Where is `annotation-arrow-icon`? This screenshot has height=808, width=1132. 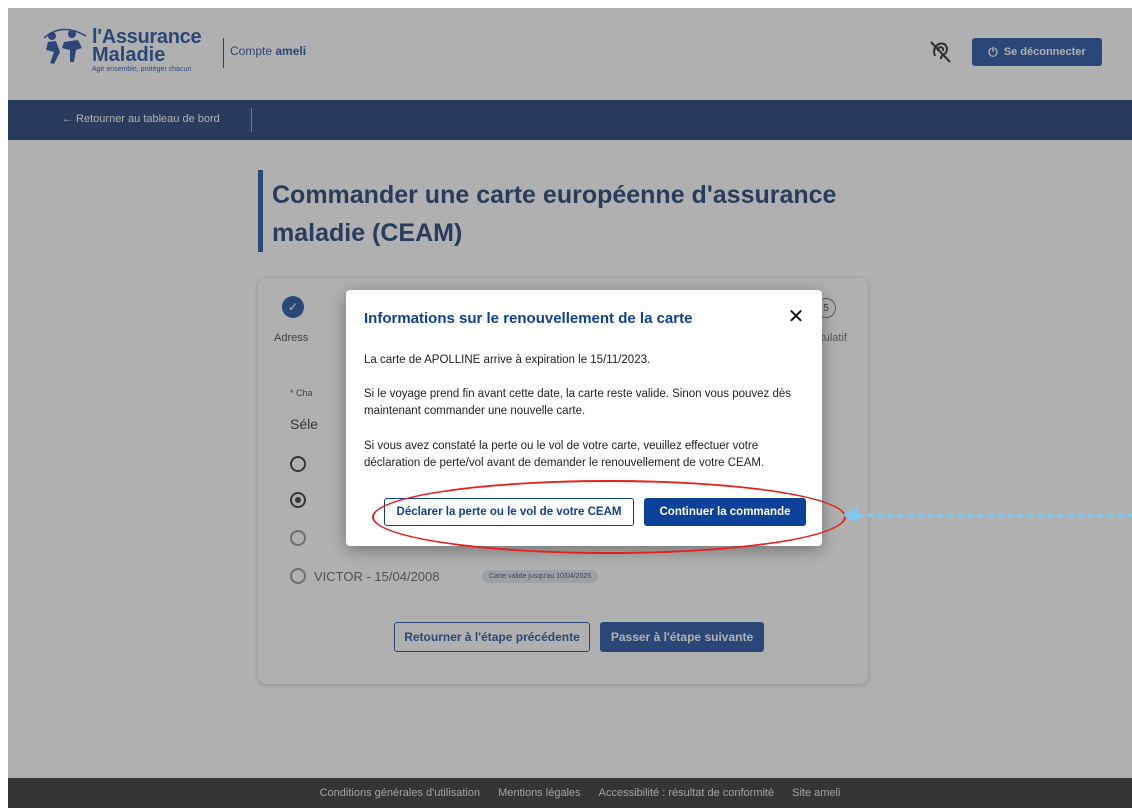 annotation-arrow-icon is located at coordinates (987, 515).